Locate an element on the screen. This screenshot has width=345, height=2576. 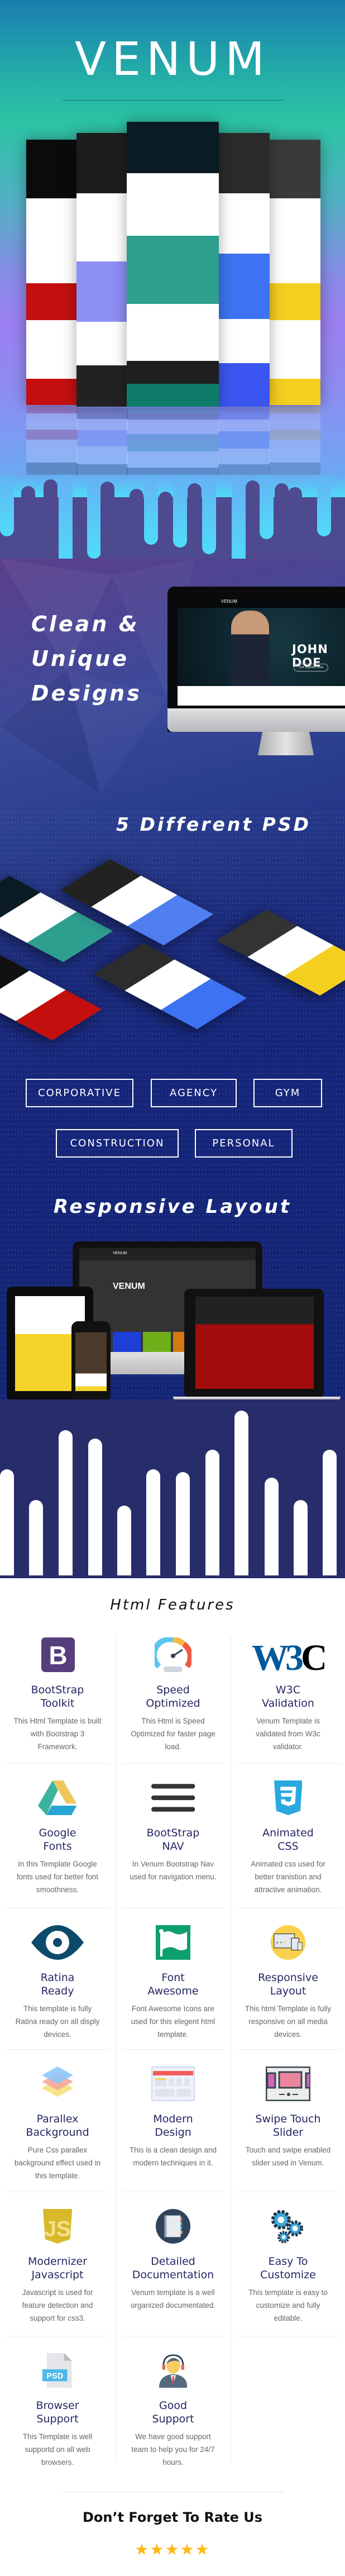
psd-file-icon: PSD is located at coordinates (57, 2370).